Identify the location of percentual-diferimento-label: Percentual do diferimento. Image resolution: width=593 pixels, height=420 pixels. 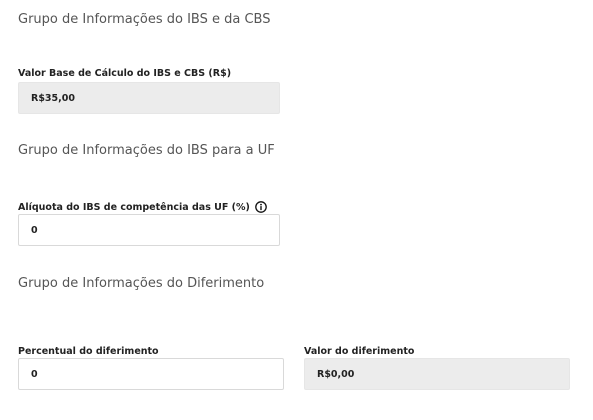
(88, 351).